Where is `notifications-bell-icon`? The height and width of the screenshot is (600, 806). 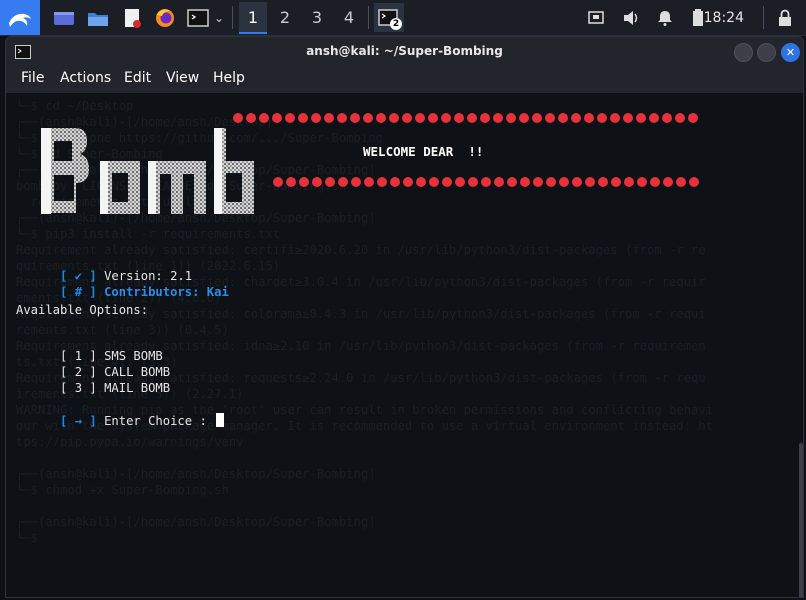
notifications-bell-icon is located at coordinates (665, 17).